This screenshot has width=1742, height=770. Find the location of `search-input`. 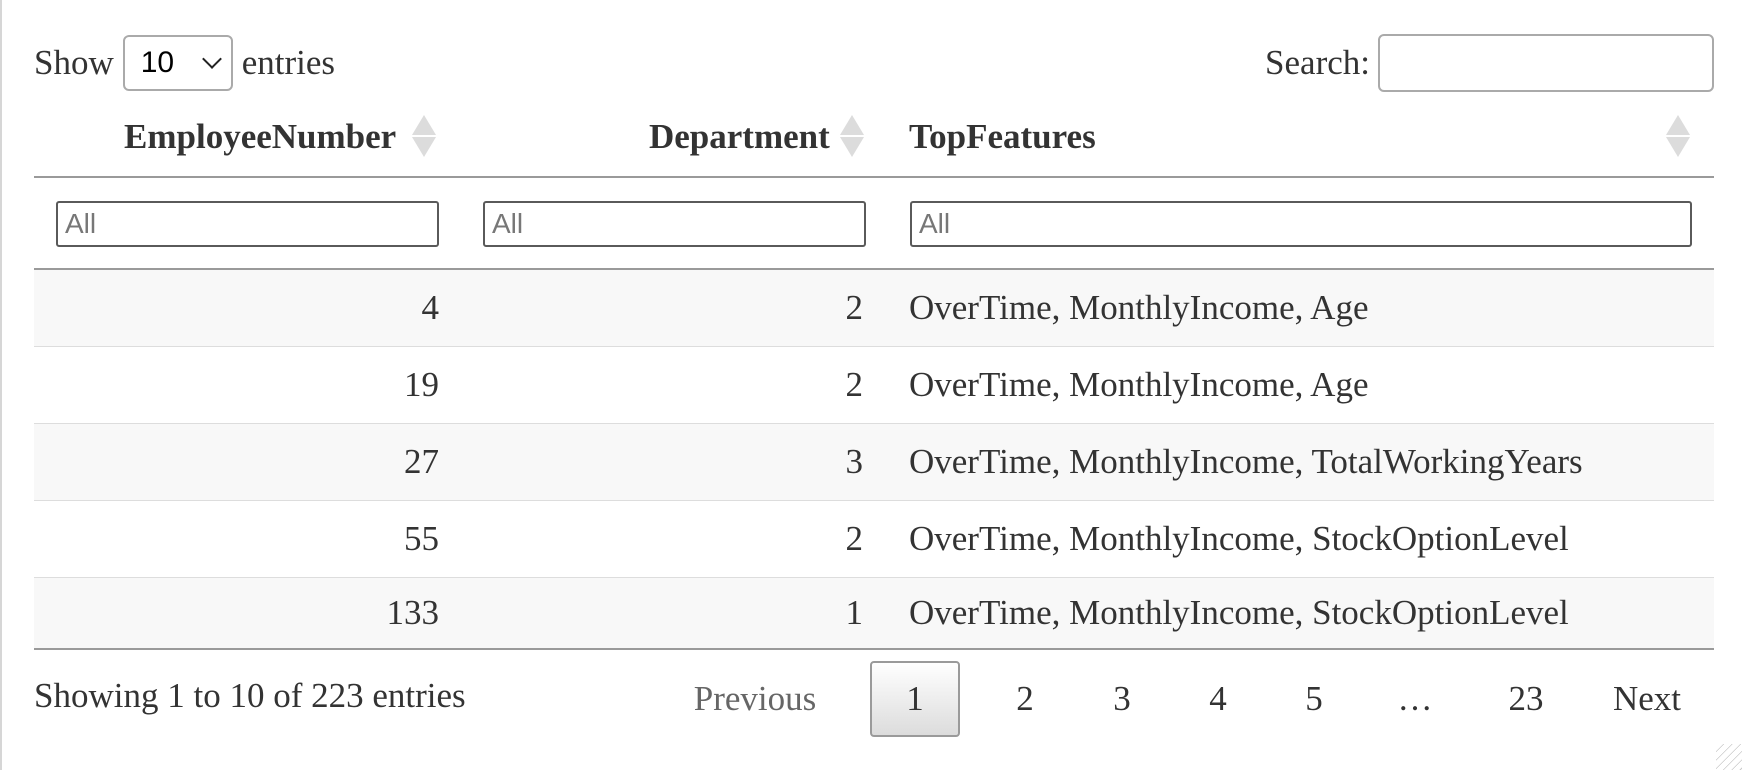

search-input is located at coordinates (1546, 63).